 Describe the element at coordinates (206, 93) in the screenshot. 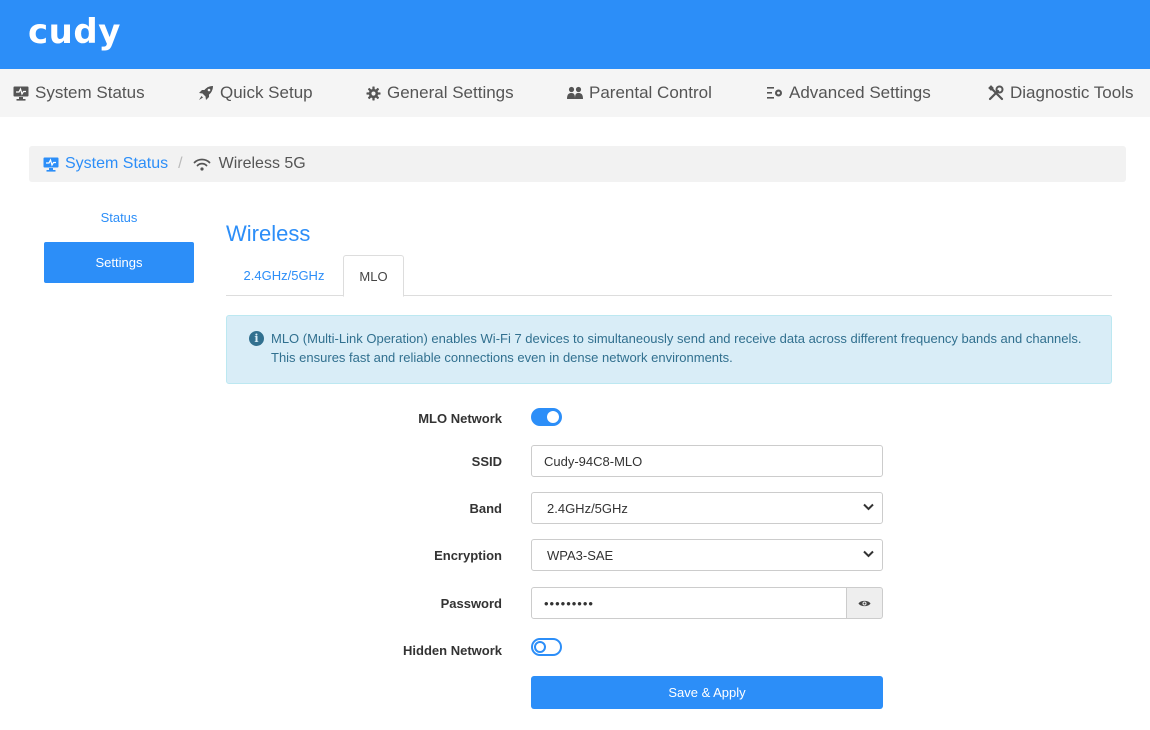

I see `rocket-icon` at that location.